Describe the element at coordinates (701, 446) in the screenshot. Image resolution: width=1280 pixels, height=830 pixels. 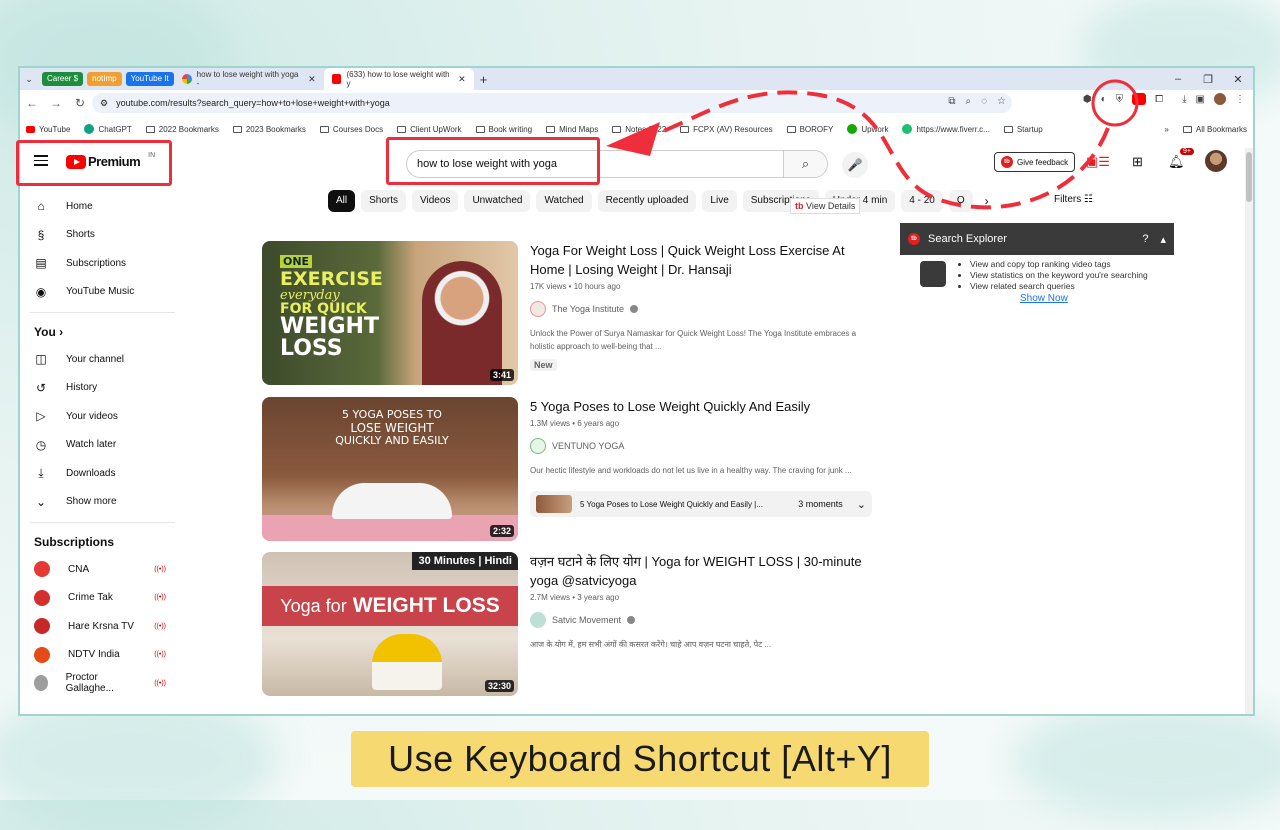
I see `channel-row: VENTUNO YOGA` at that location.